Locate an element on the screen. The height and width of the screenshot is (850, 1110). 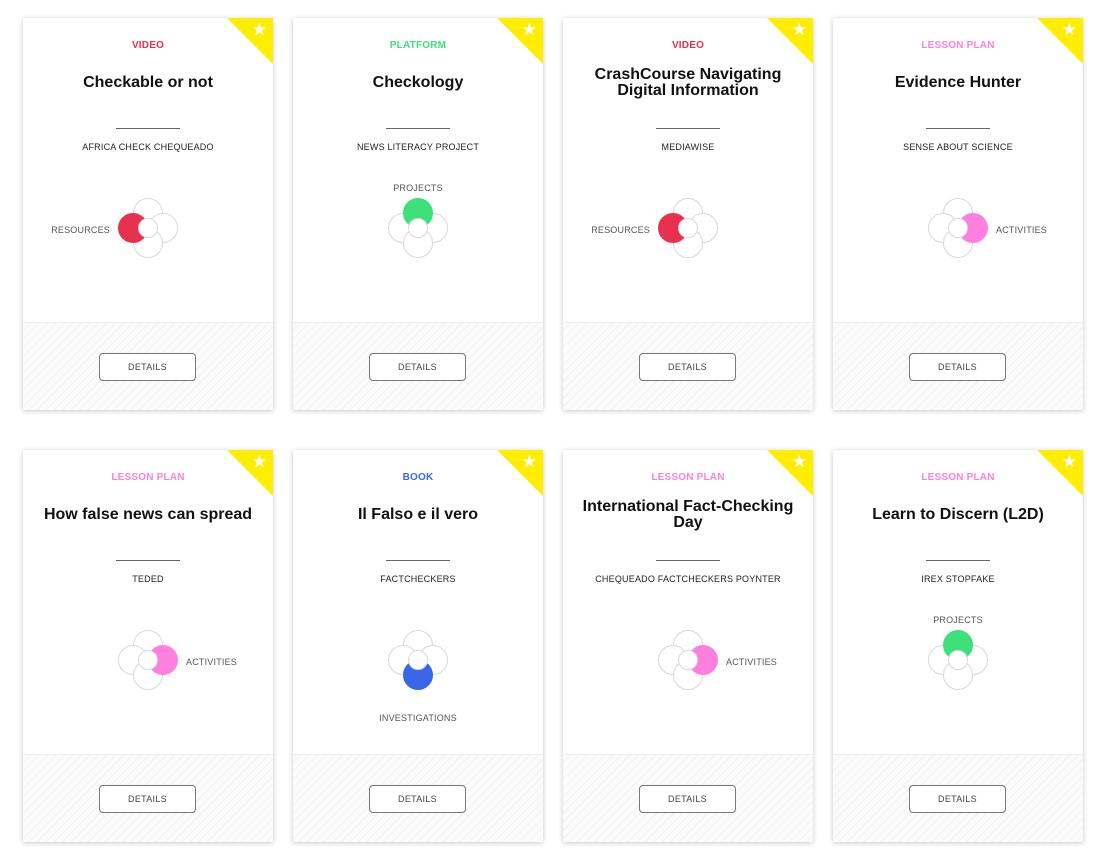
resource-title: How false news can spread is located at coordinates (148, 515).